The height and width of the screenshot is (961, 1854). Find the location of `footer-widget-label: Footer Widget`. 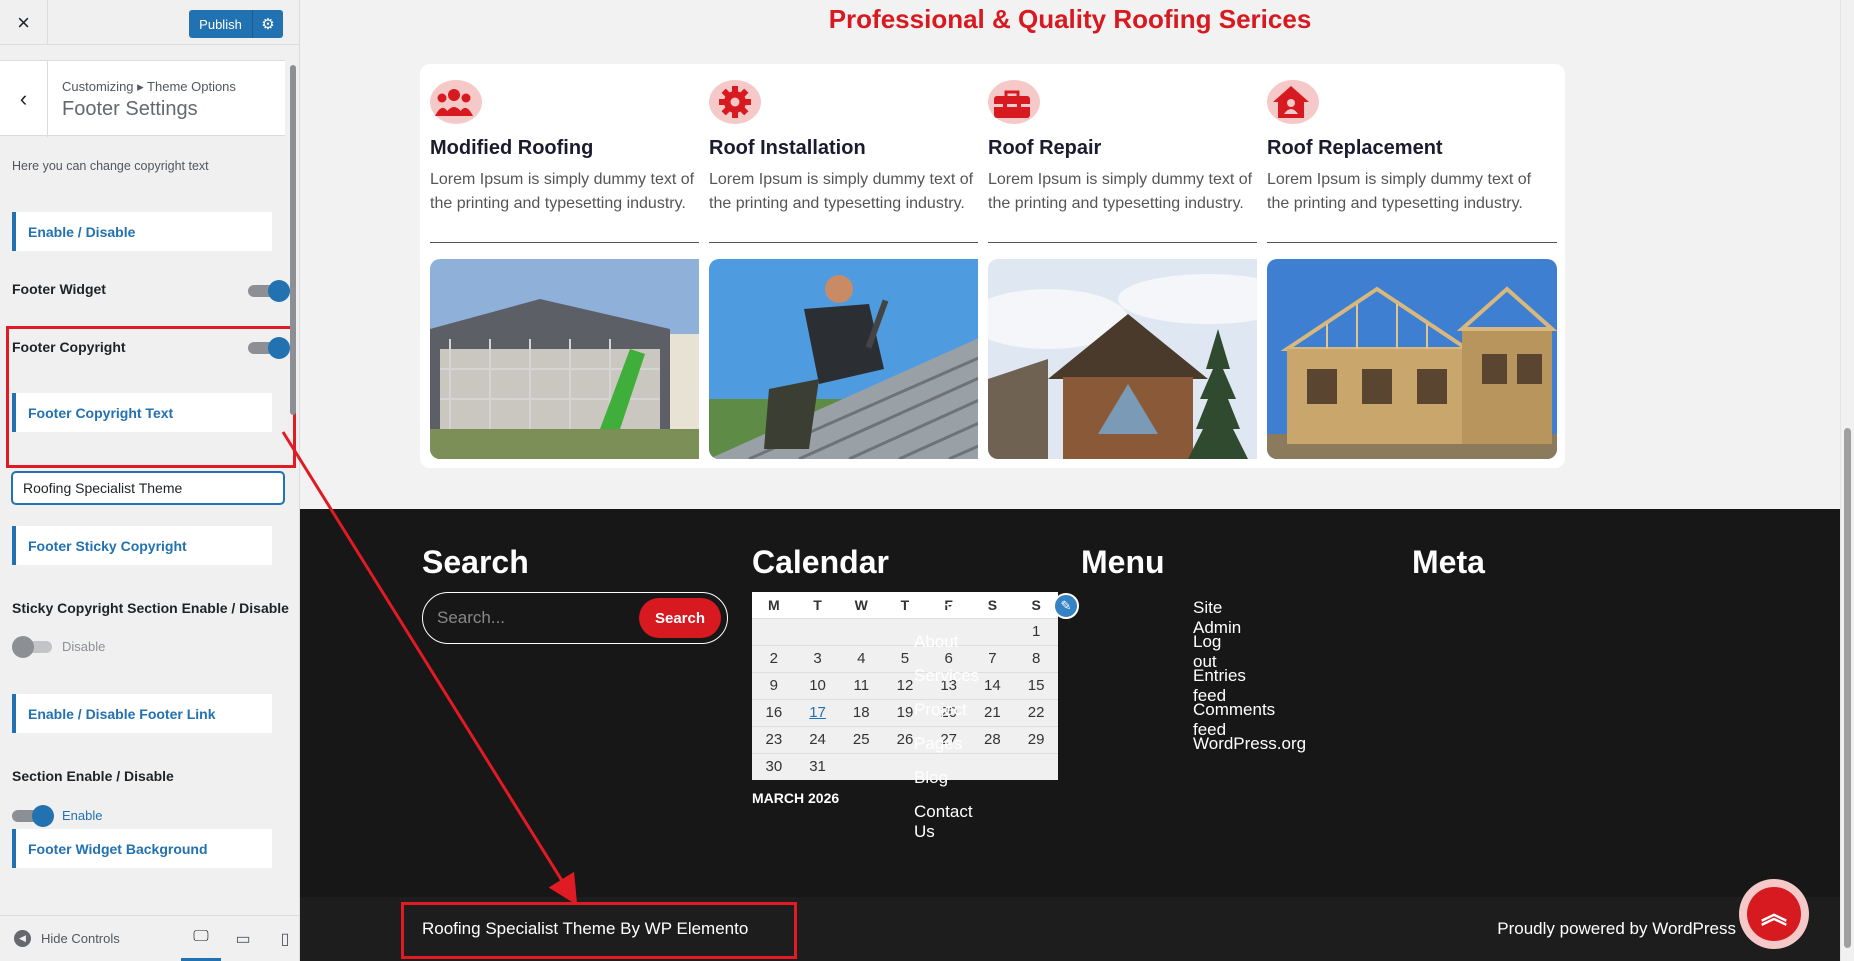

footer-widget-label: Footer Widget is located at coordinates (59, 289).